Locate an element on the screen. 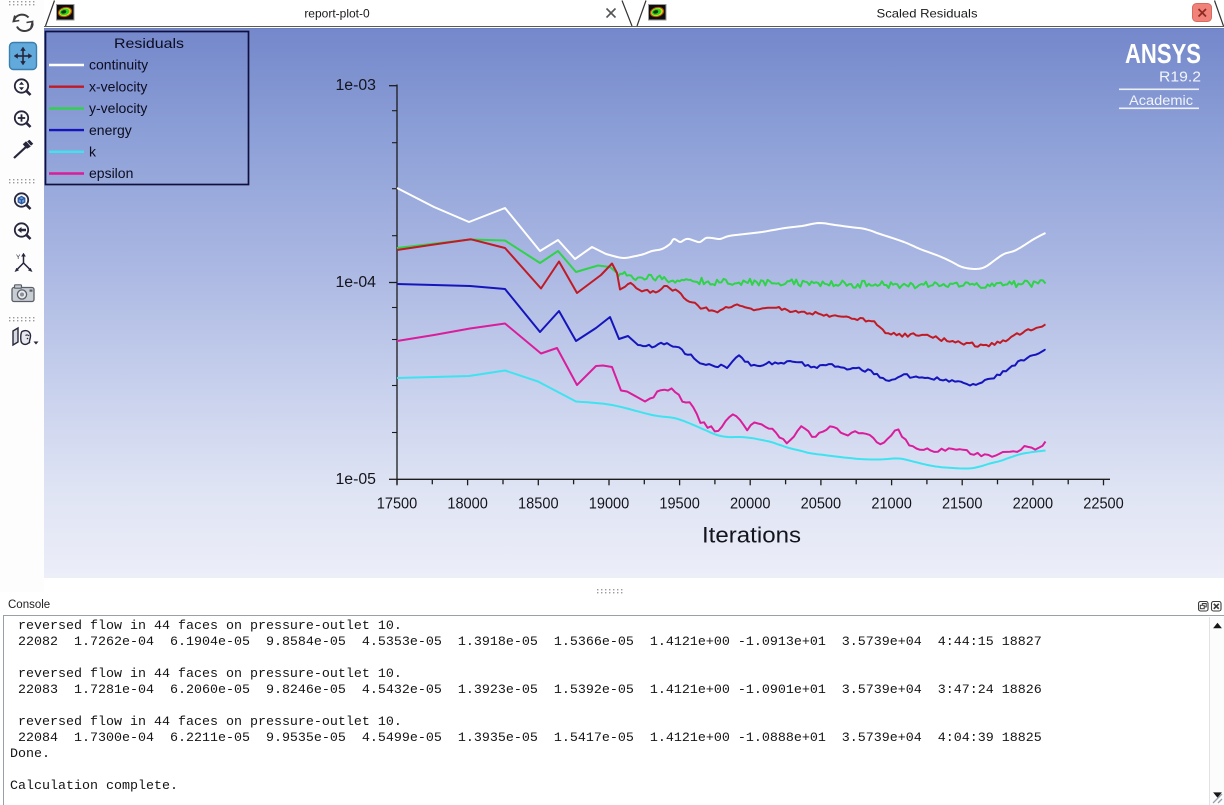  svg-text: 17500 is located at coordinates (397, 504).